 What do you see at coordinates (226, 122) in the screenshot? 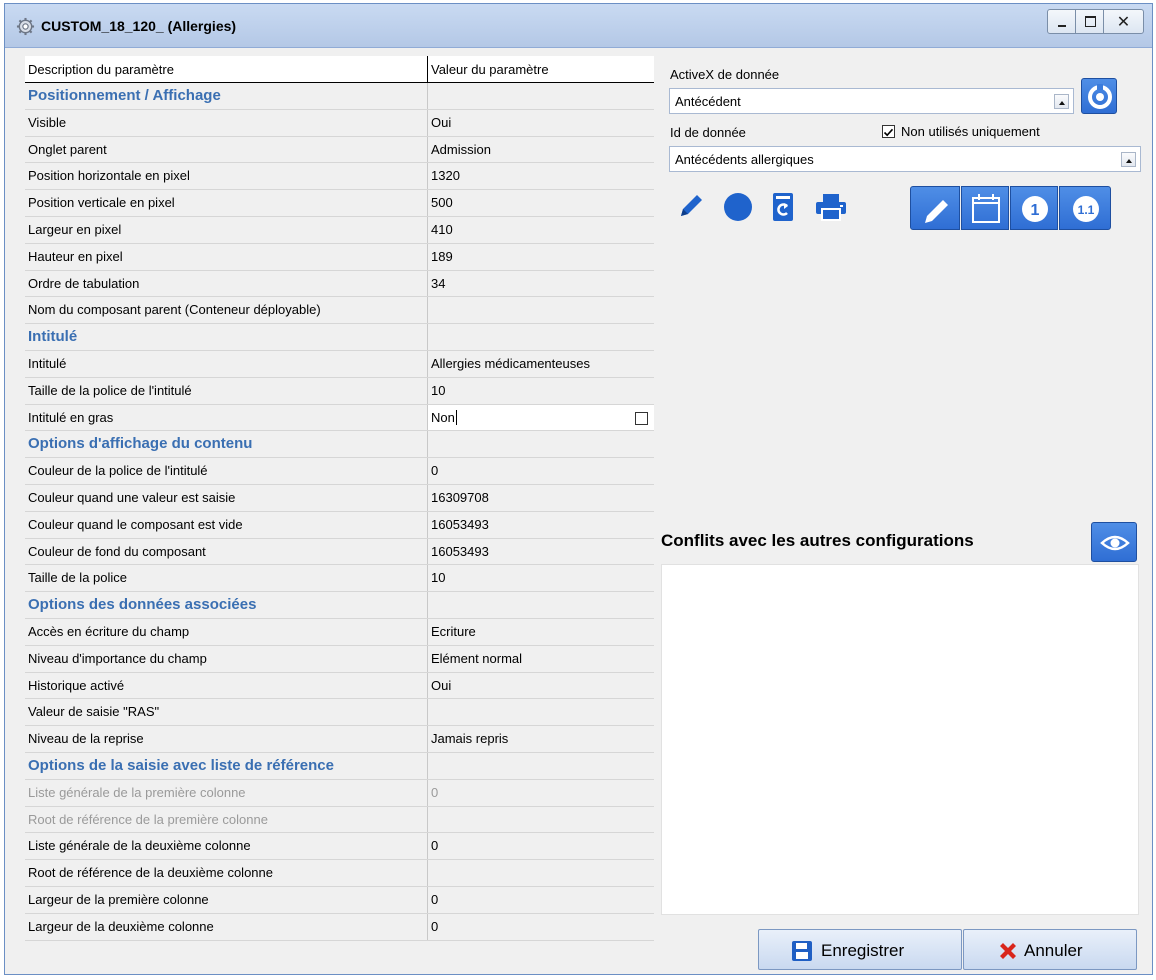
I see `parameter-description: Visible` at bounding box center [226, 122].